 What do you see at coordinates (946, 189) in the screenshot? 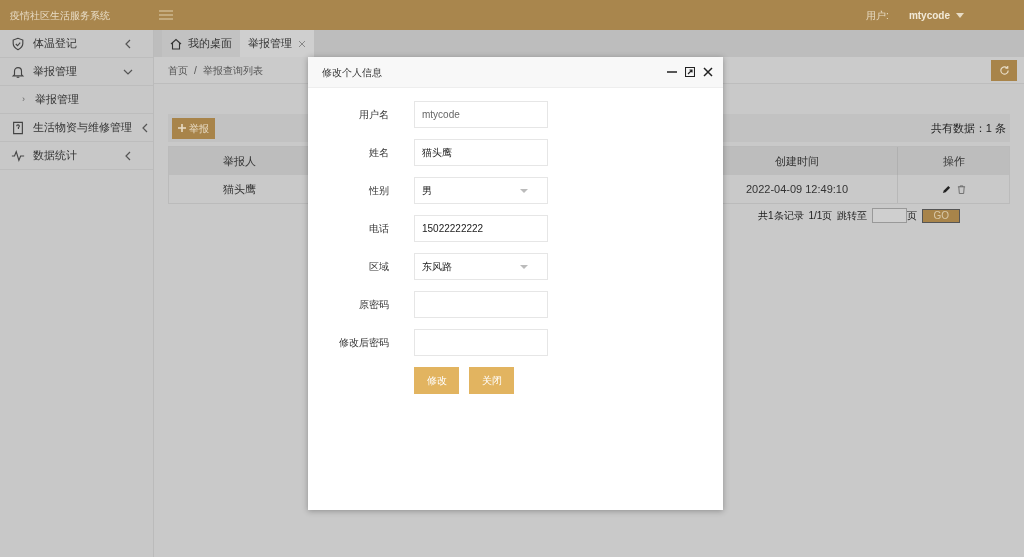
I see `edit-icon` at bounding box center [946, 189].